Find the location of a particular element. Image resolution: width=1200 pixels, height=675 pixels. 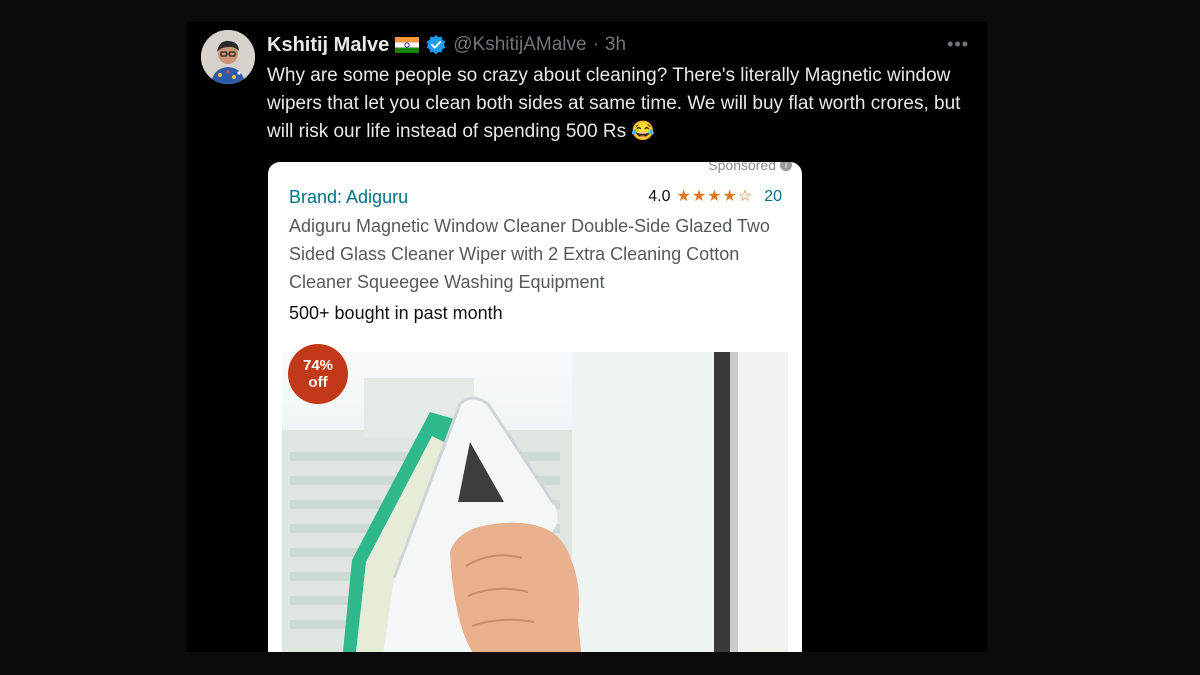

rating-stars: ★ ★ ★ ★ ☆ is located at coordinates (714, 197).